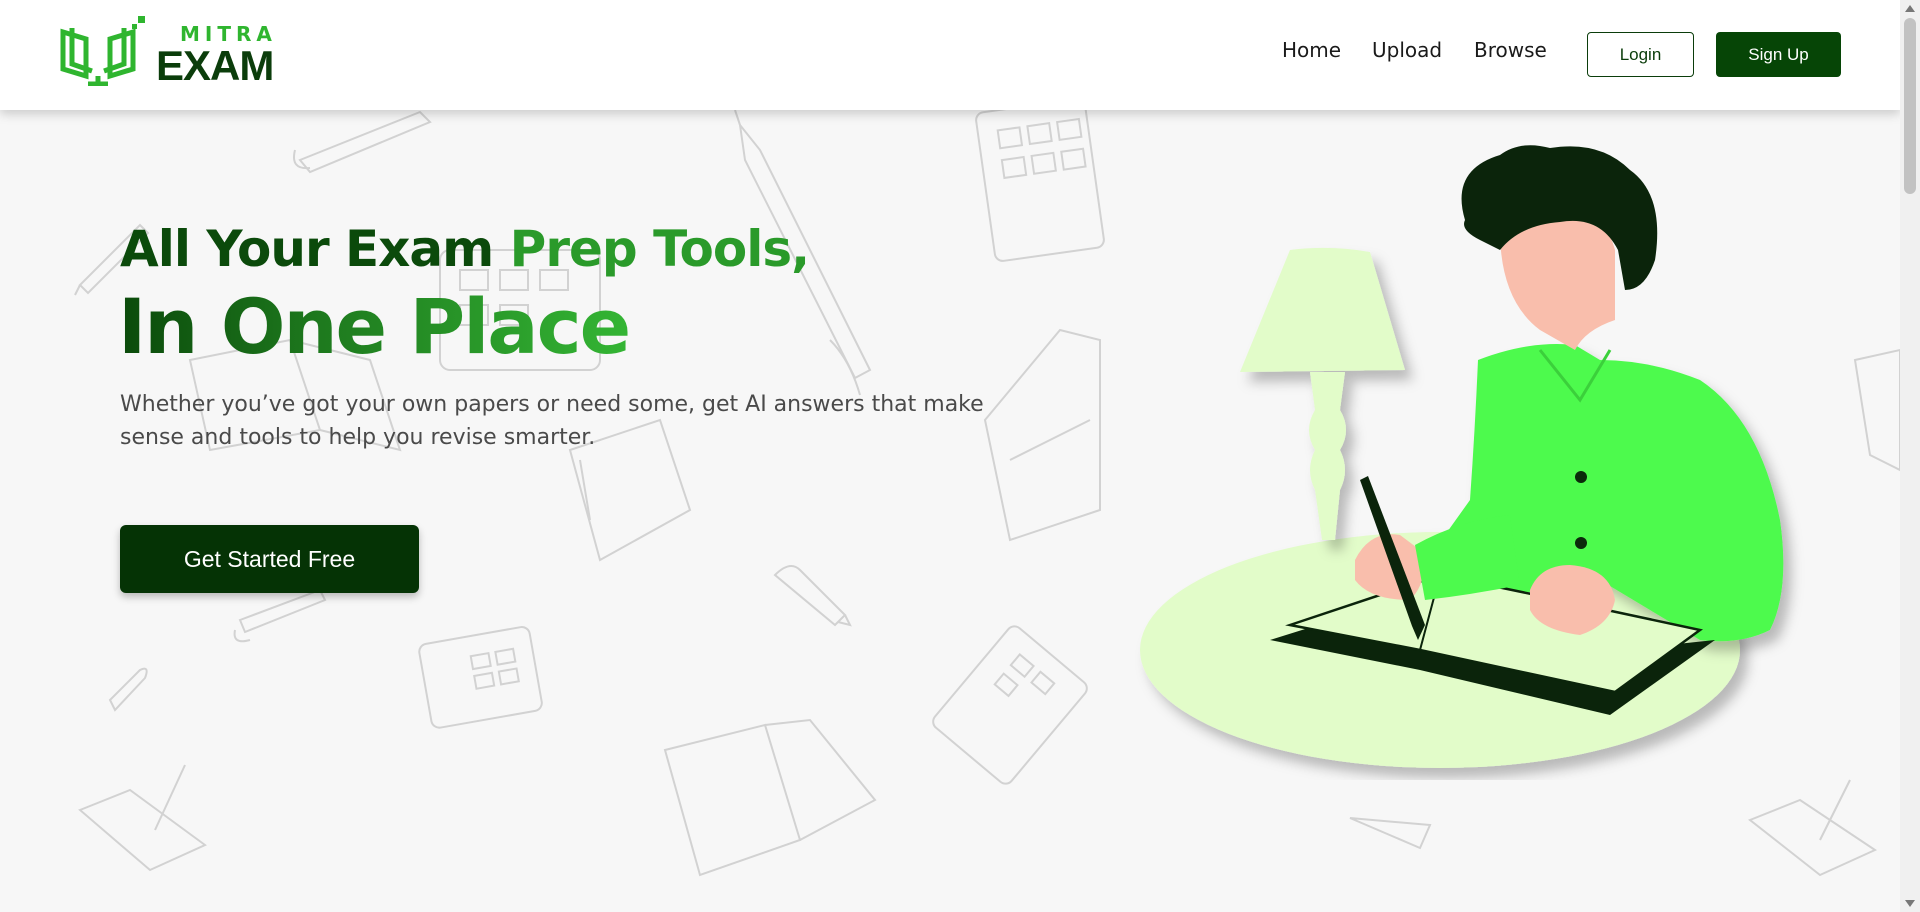 This screenshot has height=912, width=1920. What do you see at coordinates (1778, 54) in the screenshot?
I see `signup-button: Sign Up` at bounding box center [1778, 54].